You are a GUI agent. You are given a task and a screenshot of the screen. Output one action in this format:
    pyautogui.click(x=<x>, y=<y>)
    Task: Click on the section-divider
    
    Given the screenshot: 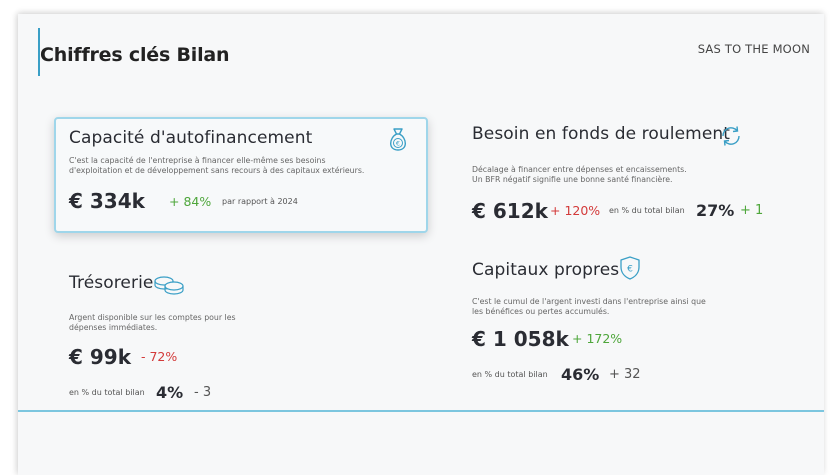 What is the action you would take?
    pyautogui.click(x=421, y=411)
    